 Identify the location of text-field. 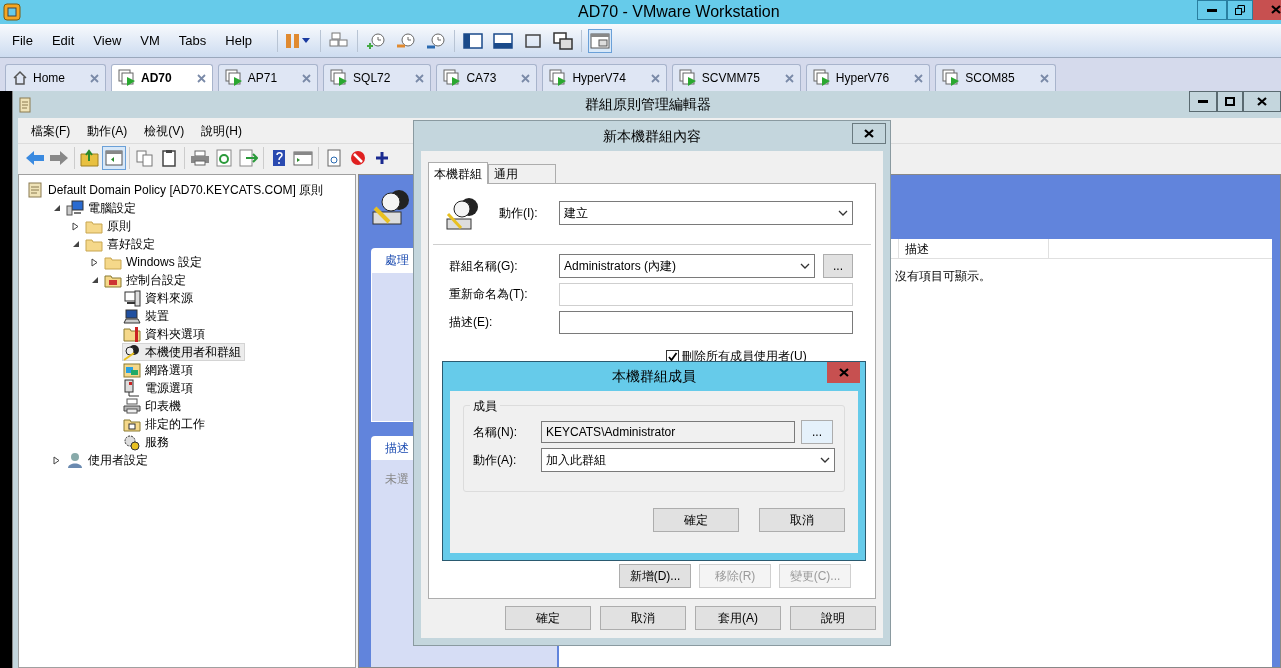
(706, 322).